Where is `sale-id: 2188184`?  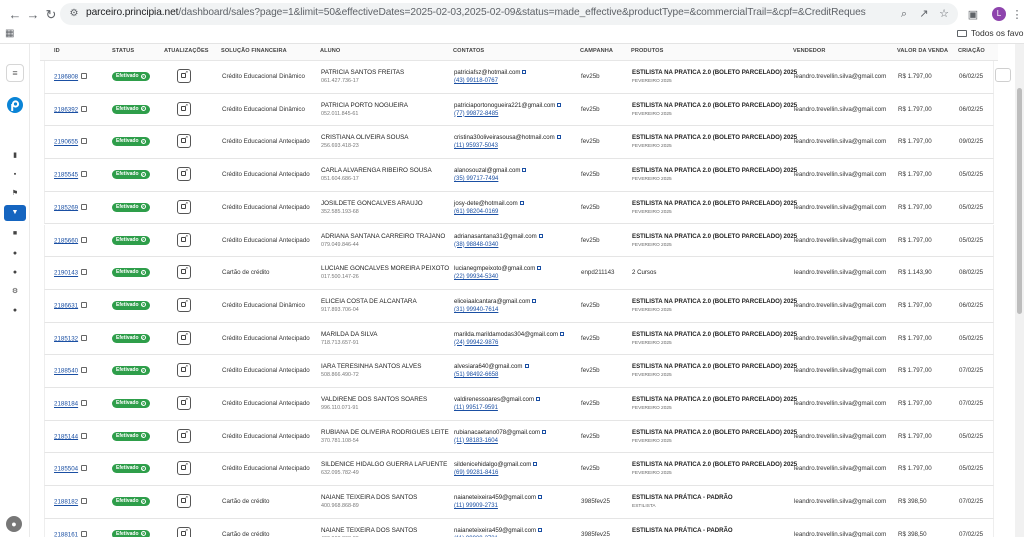
sale-id: 2188184 is located at coordinates (71, 404).